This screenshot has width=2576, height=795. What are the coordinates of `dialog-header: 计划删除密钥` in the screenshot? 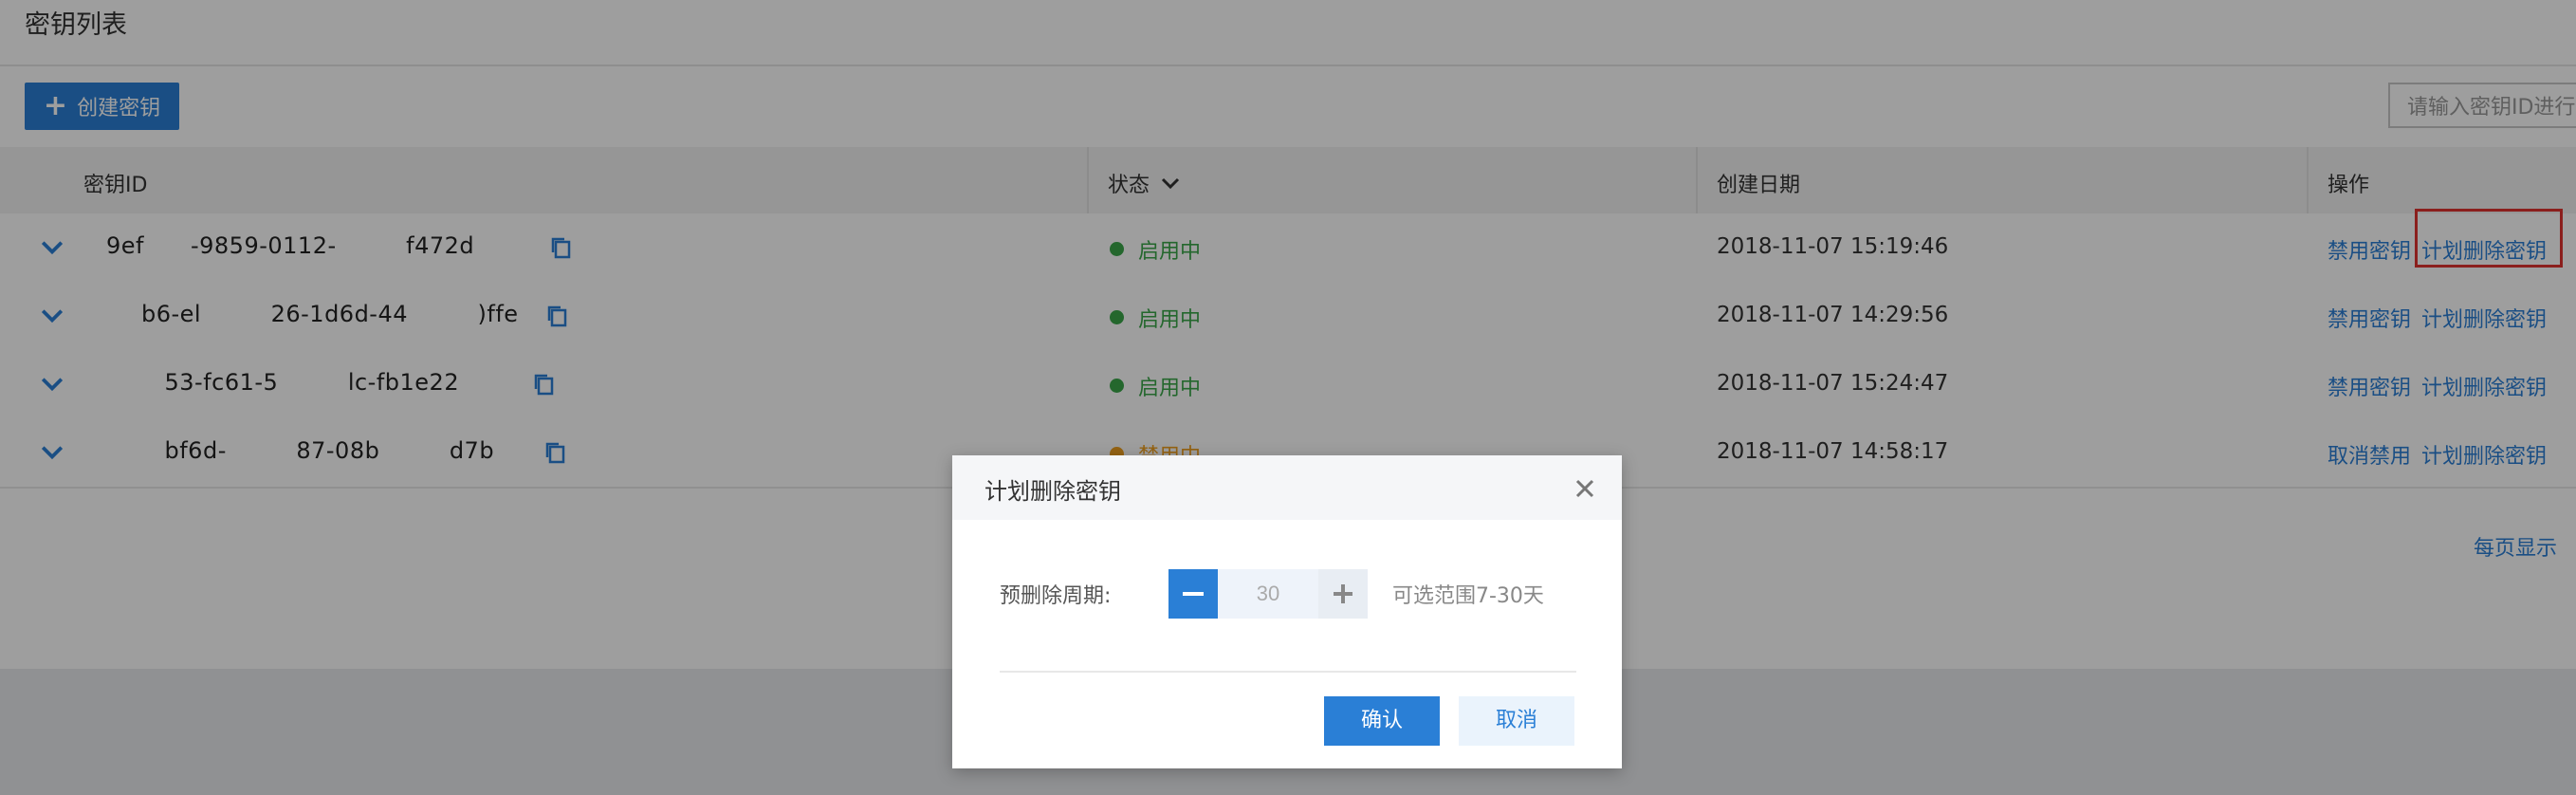 It's located at (1287, 487).